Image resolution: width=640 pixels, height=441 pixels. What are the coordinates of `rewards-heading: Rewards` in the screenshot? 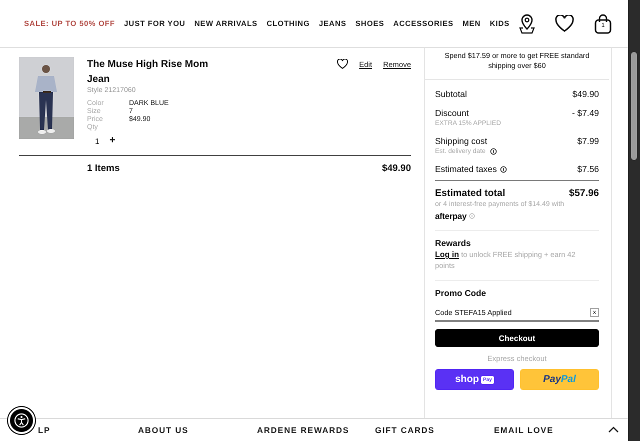 It's located at (453, 243).